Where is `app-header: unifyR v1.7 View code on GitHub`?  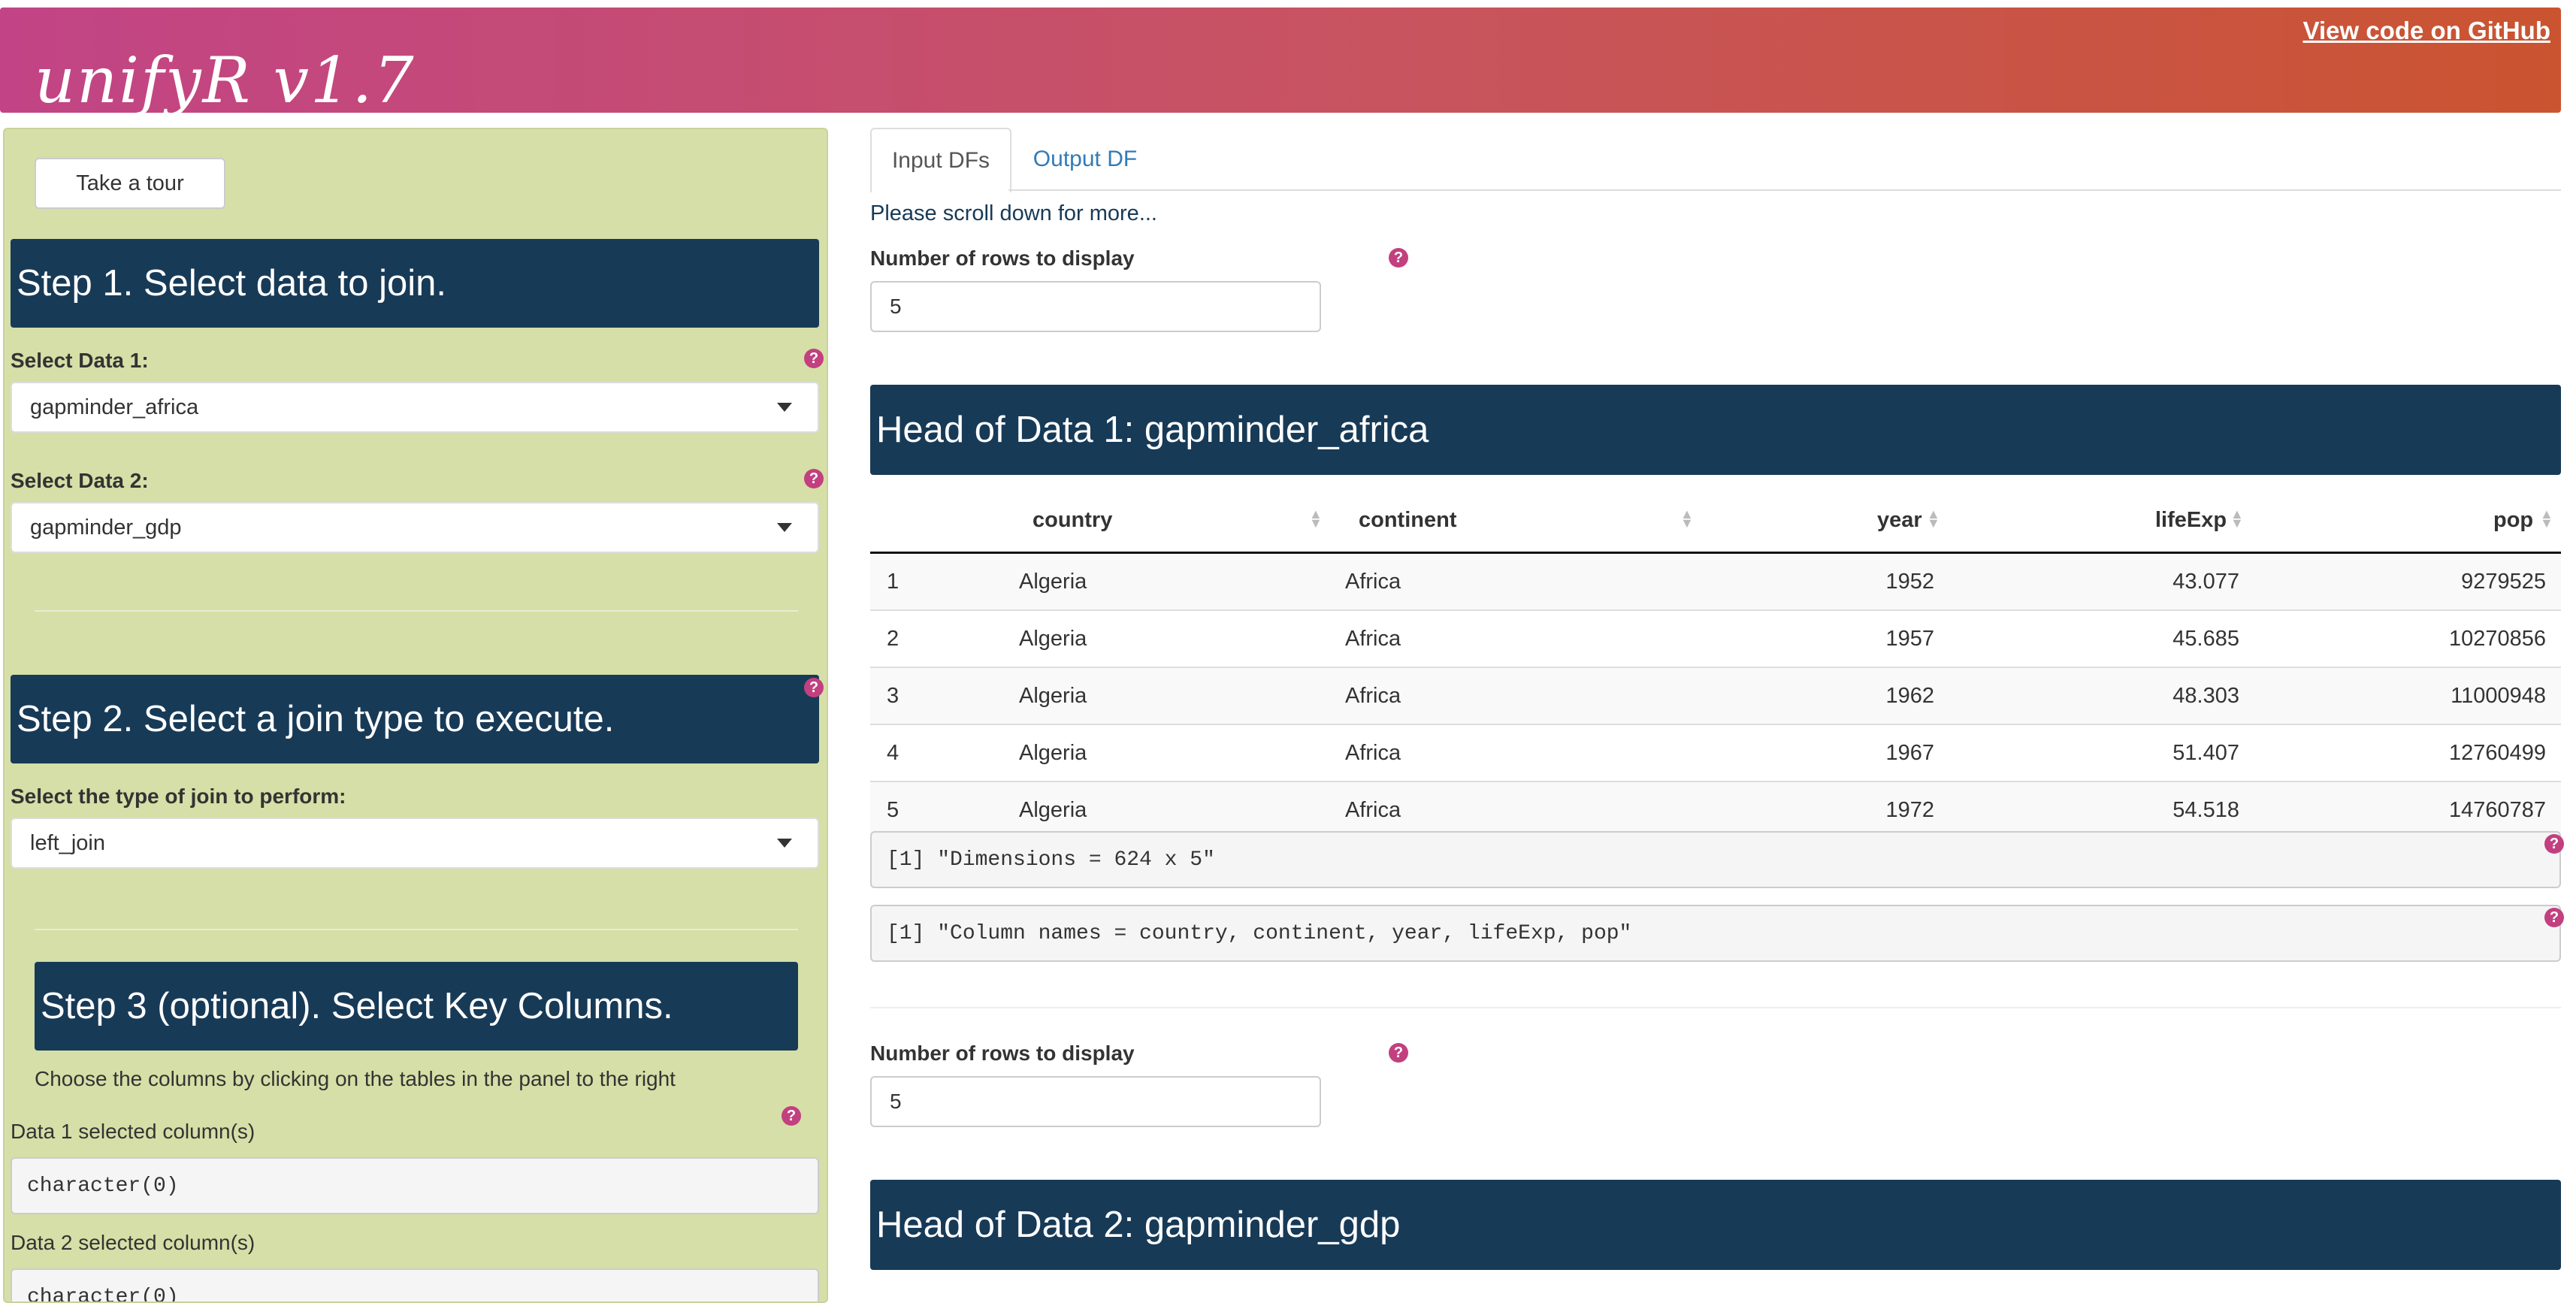
app-header: unifyR v1.7 View code on GitHub is located at coordinates (1280, 63).